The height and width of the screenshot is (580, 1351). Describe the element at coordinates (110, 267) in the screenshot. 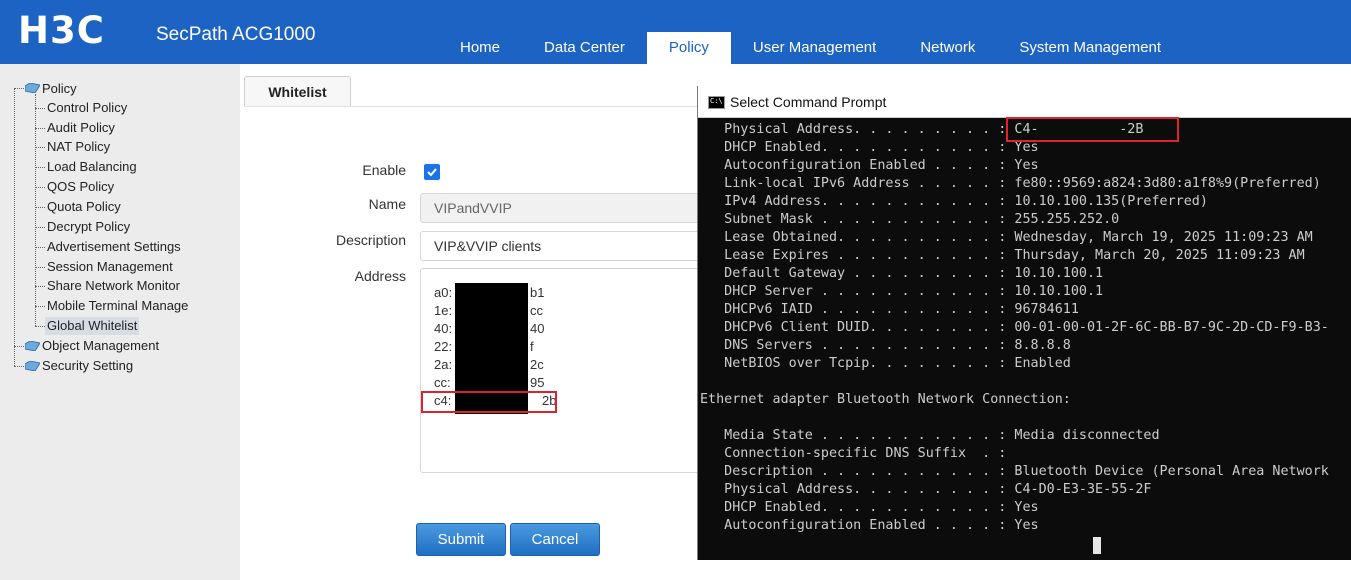

I see `sidebar-item-session-management: Session Management` at that location.